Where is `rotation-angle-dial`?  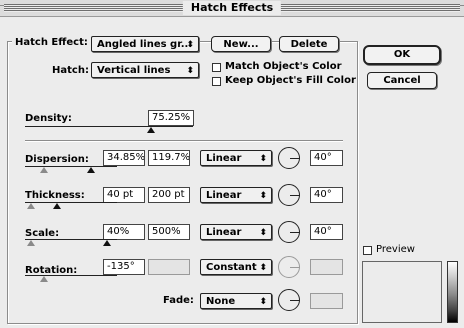
rotation-angle-dial is located at coordinates (289, 267).